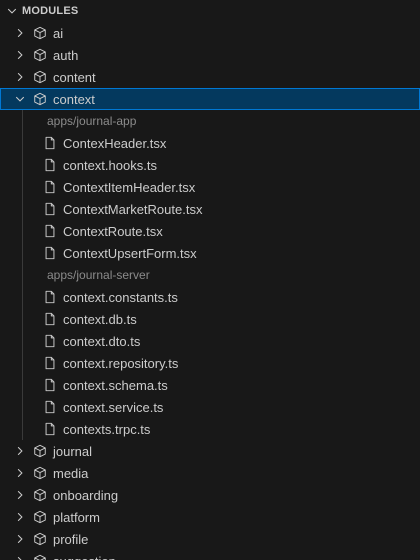 This screenshot has height=560, width=420. I want to click on file-item: context.db.ts, so click(210, 319).